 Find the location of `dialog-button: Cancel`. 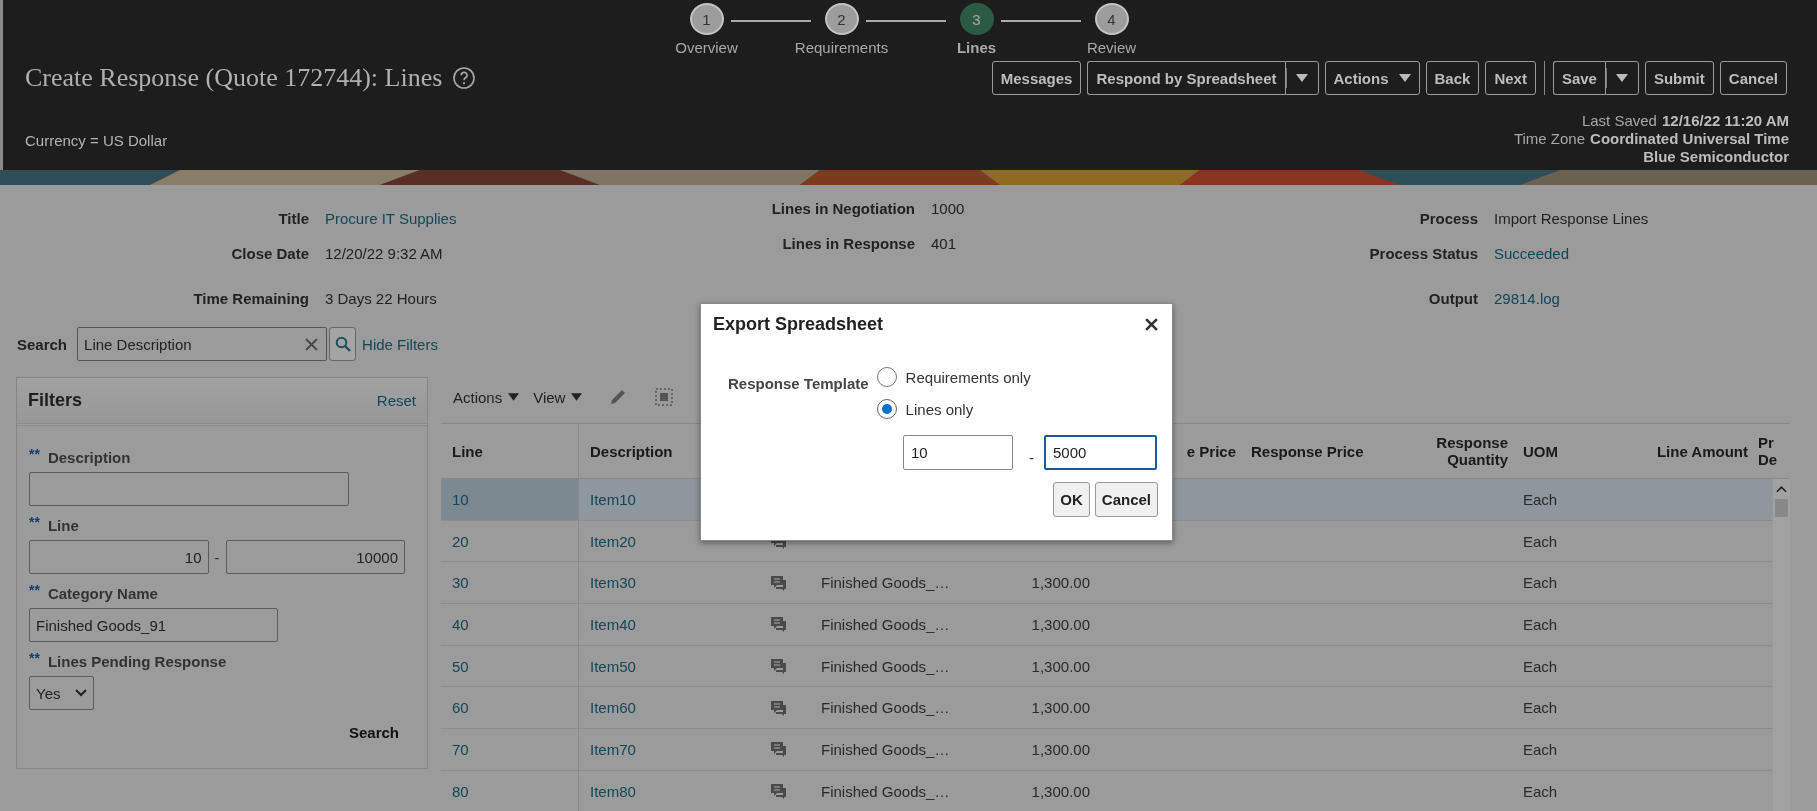

dialog-button: Cancel is located at coordinates (1126, 499).